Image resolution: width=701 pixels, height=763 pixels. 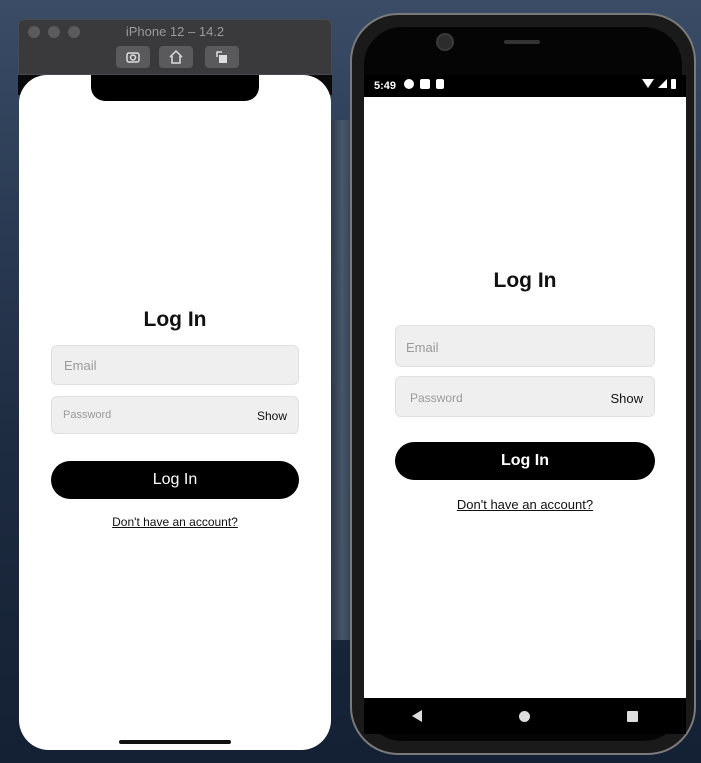 What do you see at coordinates (673, 84) in the screenshot?
I see `battery-icon` at bounding box center [673, 84].